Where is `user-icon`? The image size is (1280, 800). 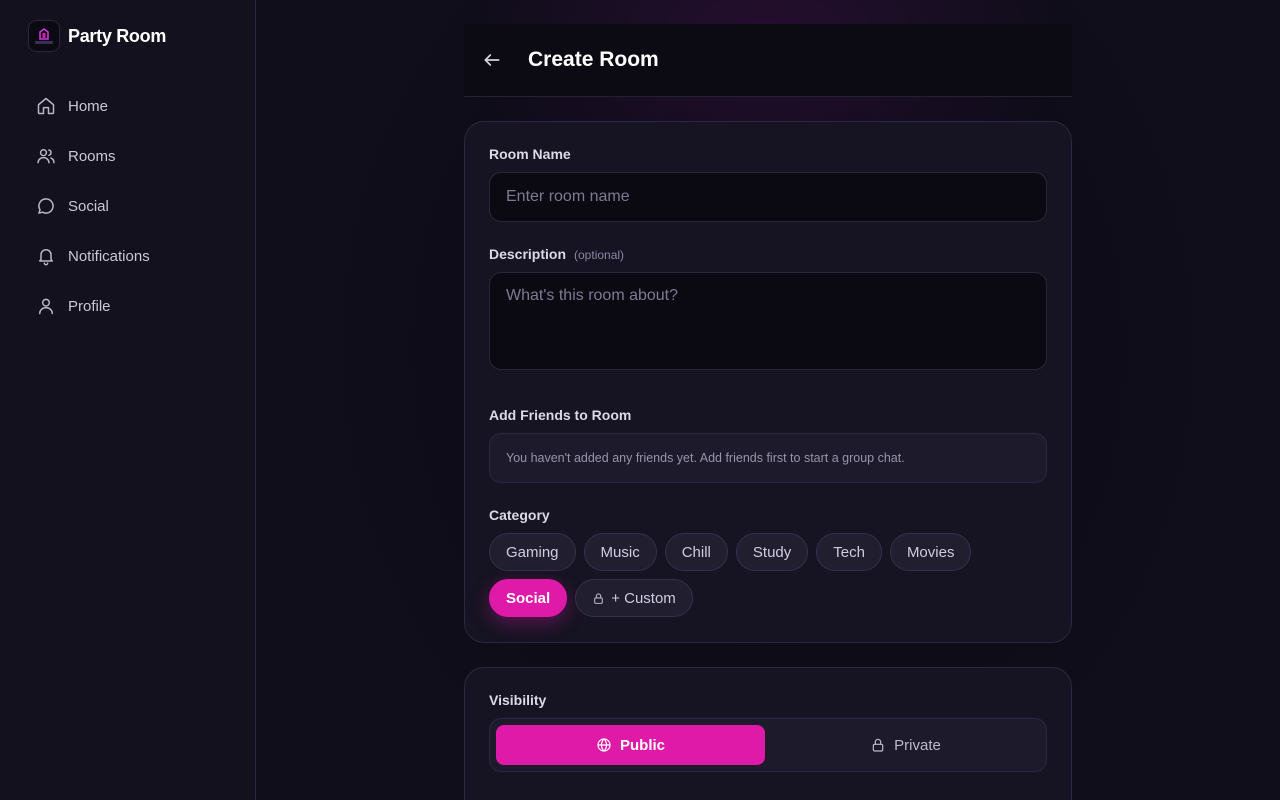 user-icon is located at coordinates (46, 306).